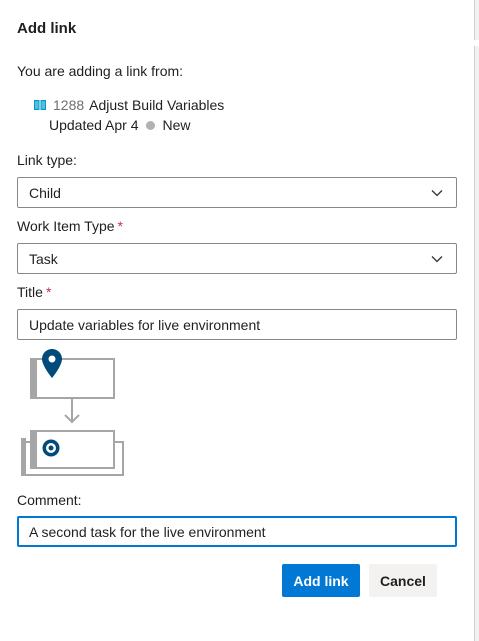 Image resolution: width=479 pixels, height=641 pixels. Describe the element at coordinates (40, 105) in the screenshot. I see `book-icon` at that location.